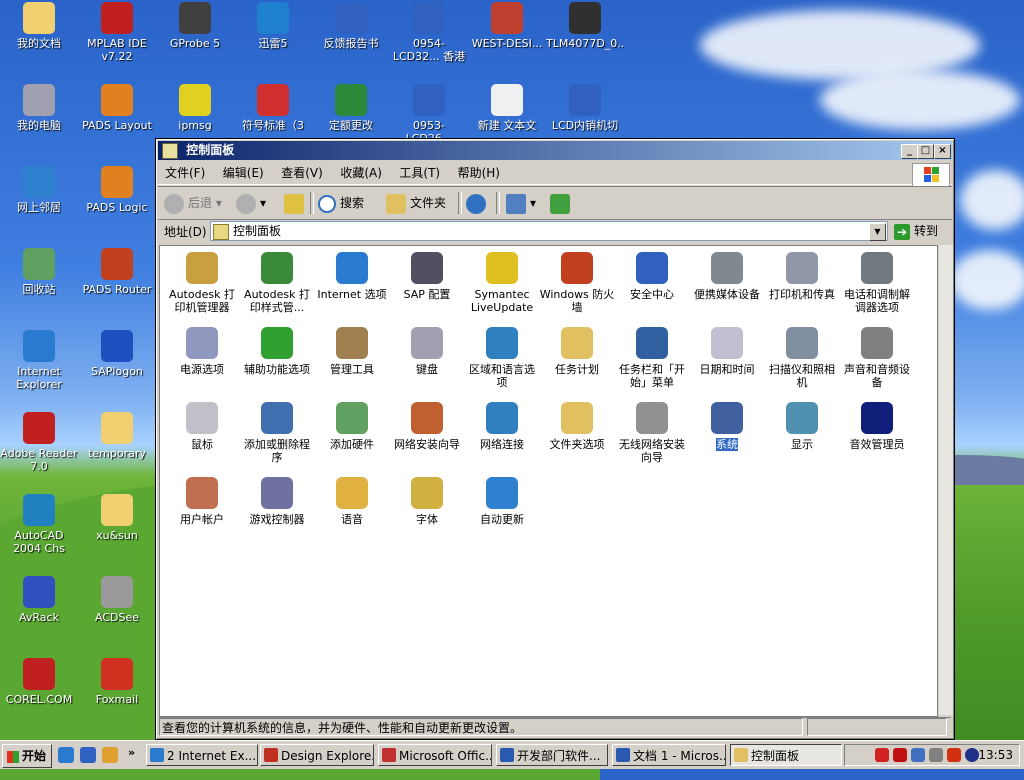 The height and width of the screenshot is (780, 1024). Describe the element at coordinates (117, 122) in the screenshot. I see `desktop-icon: PADS Layout` at that location.